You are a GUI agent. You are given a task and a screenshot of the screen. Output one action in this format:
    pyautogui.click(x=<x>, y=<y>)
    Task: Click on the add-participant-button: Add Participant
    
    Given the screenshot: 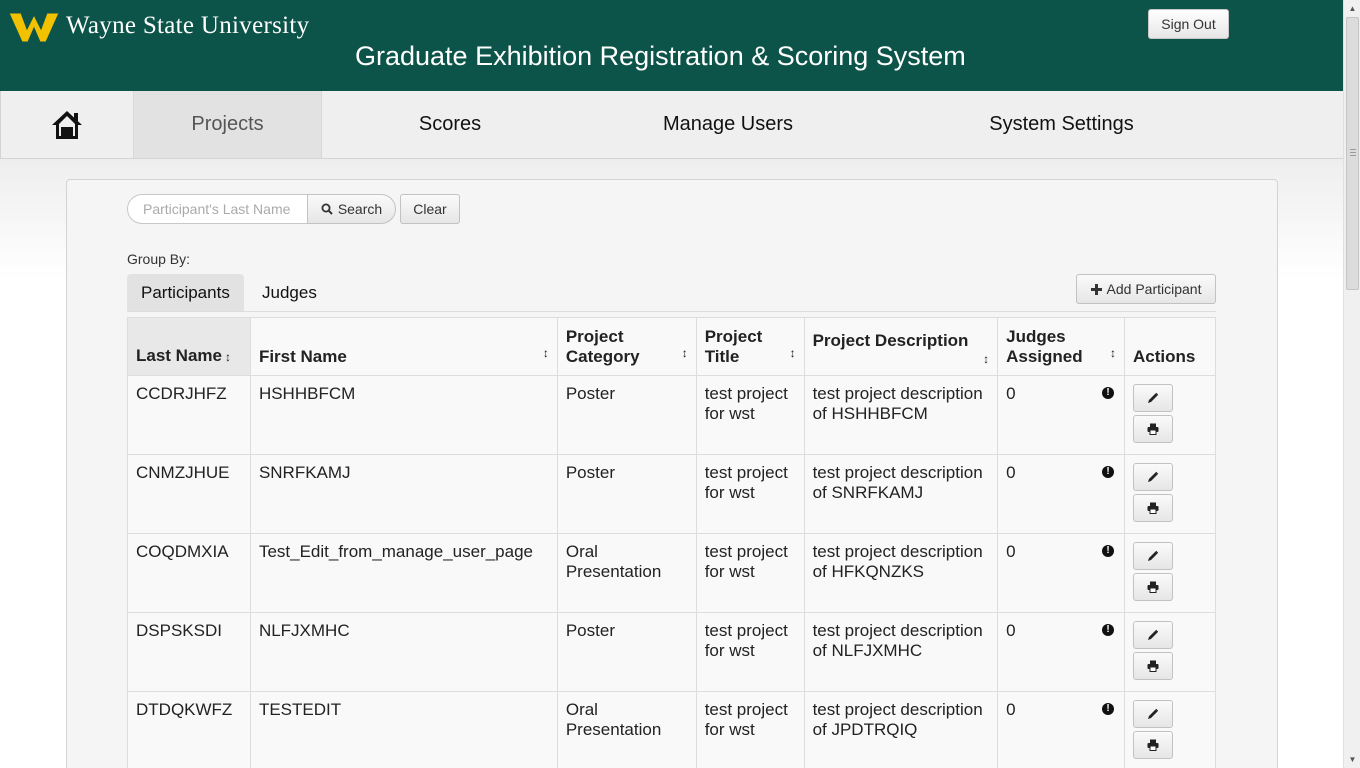 What is the action you would take?
    pyautogui.click(x=1146, y=289)
    